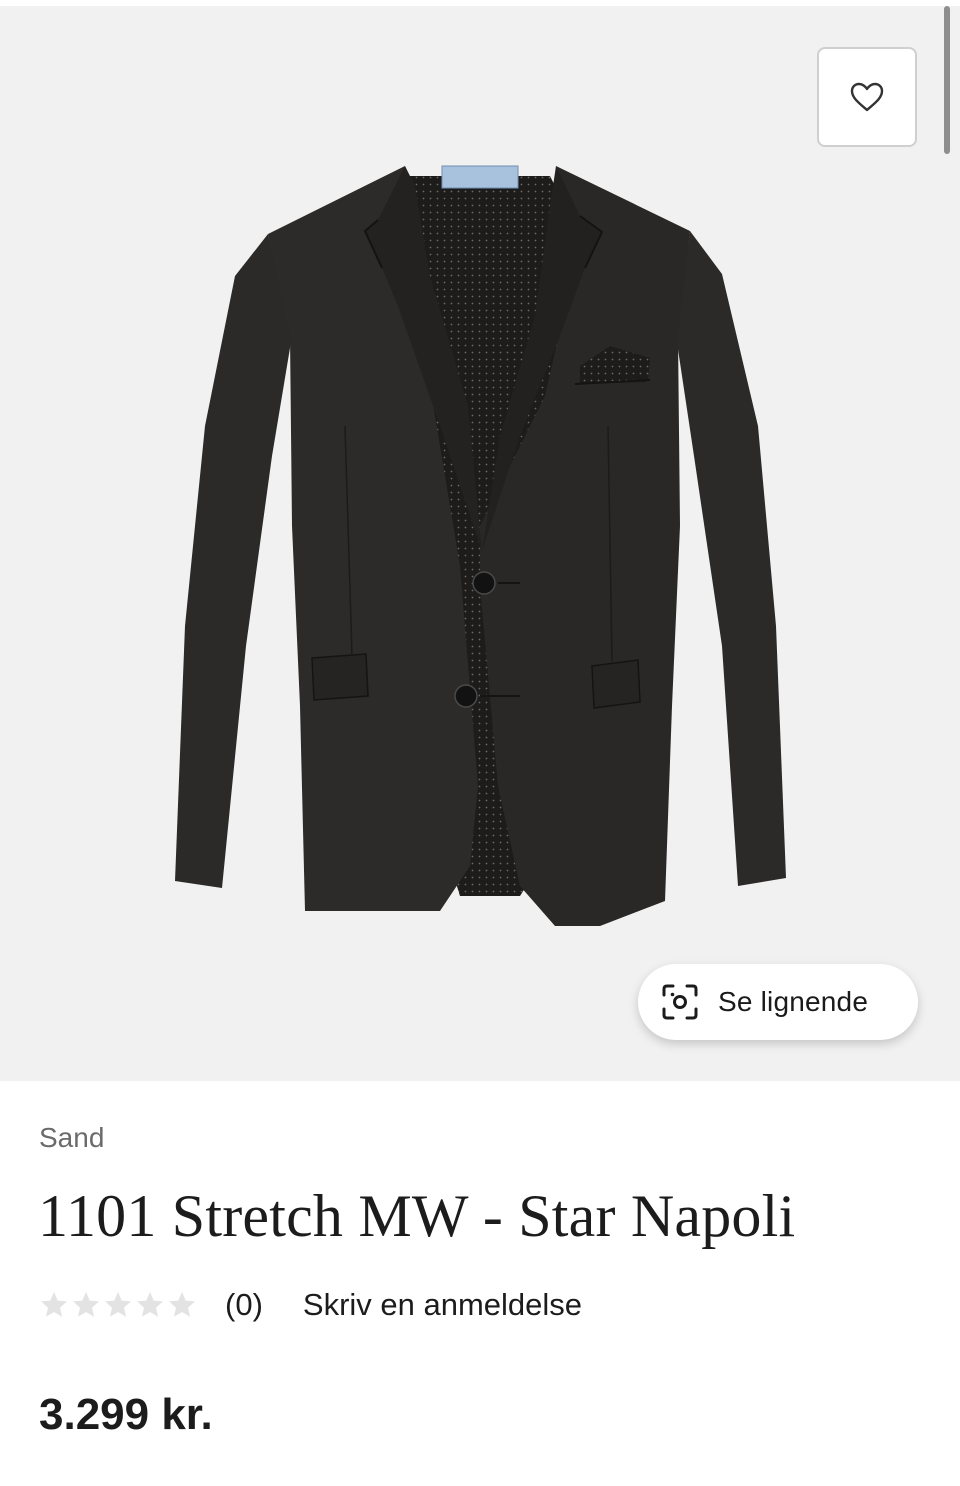 The image size is (960, 1486). Describe the element at coordinates (442, 1305) in the screenshot. I see `write-review-link: Skriv en anmeldelse` at that location.